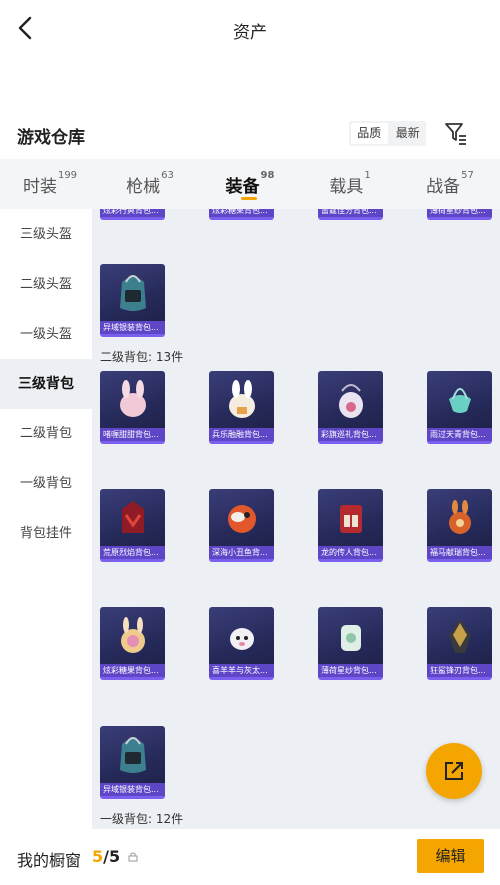  What do you see at coordinates (39, 187) in the screenshot?
I see `tab-label: 时装` at bounding box center [39, 187].